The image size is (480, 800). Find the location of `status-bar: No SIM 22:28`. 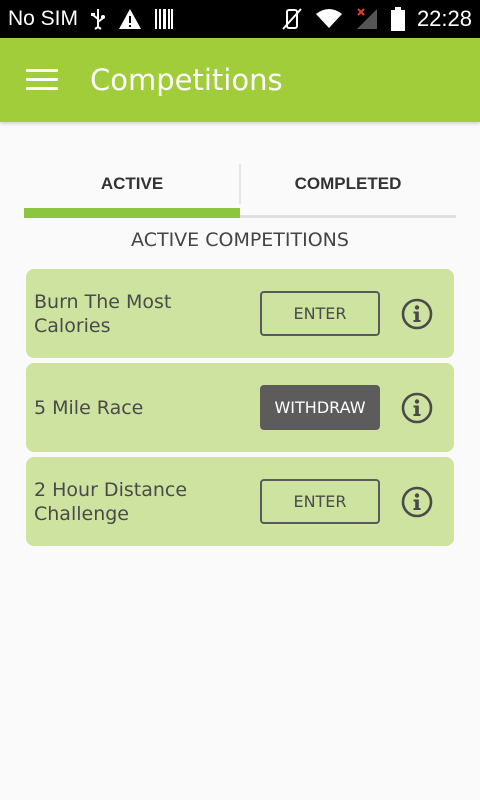

status-bar: No SIM 22:28 is located at coordinates (240, 19).